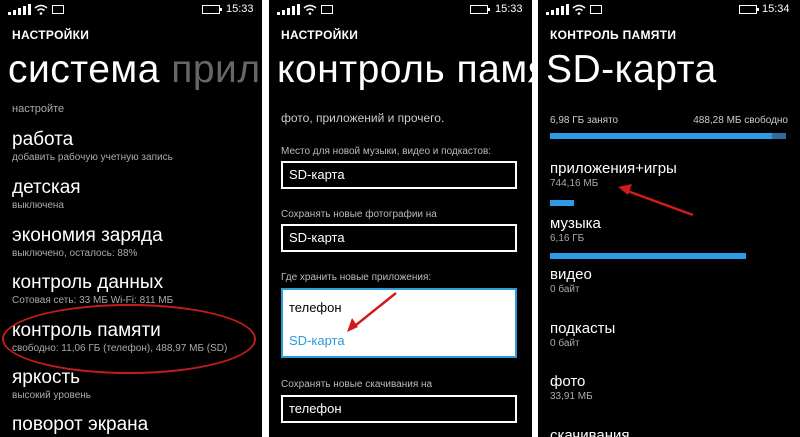 This screenshot has height=437, width=800. Describe the element at coordinates (240, 9) in the screenshot. I see `clock: 15:33` at that location.